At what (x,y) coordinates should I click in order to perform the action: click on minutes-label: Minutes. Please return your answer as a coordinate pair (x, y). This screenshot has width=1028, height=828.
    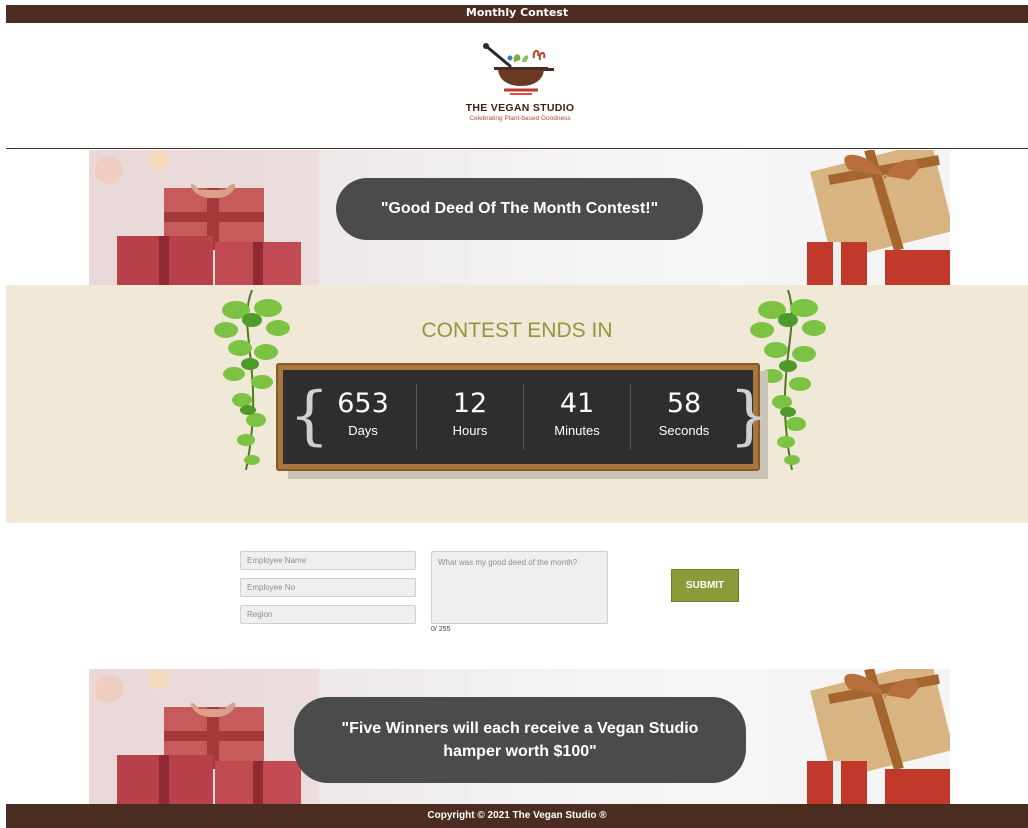
    Looking at the image, I should click on (577, 430).